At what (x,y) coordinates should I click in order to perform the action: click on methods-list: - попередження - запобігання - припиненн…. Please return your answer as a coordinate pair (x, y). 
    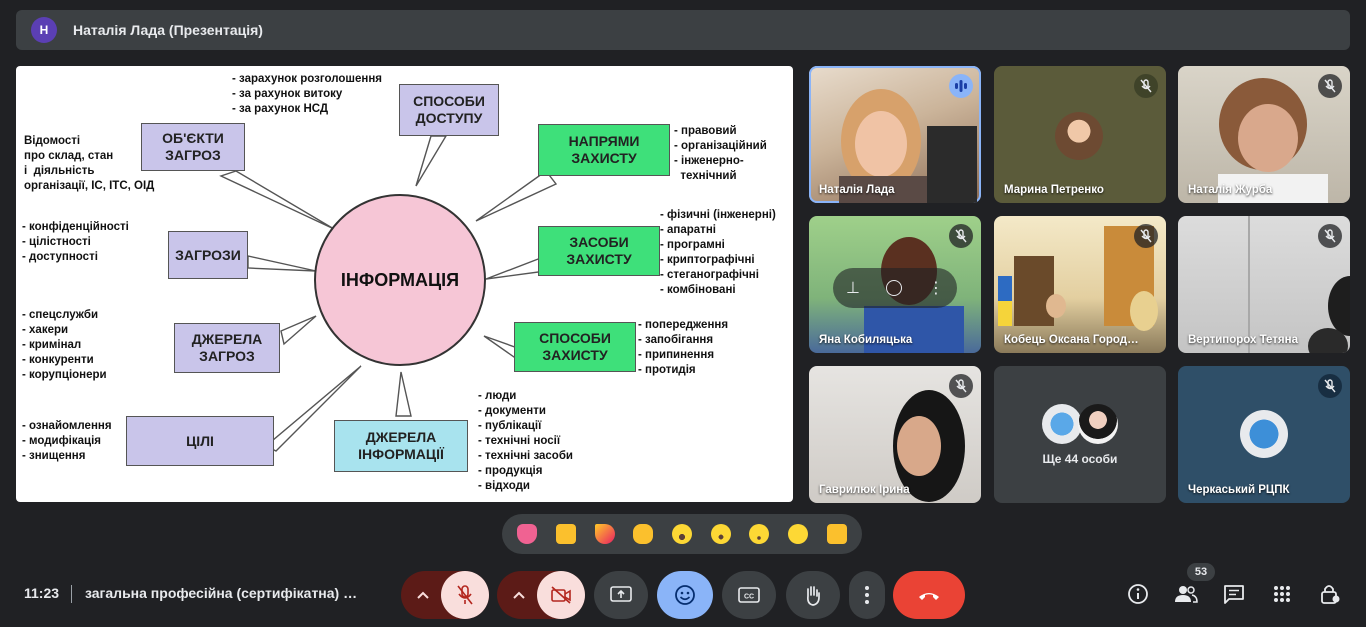
    Looking at the image, I should click on (683, 347).